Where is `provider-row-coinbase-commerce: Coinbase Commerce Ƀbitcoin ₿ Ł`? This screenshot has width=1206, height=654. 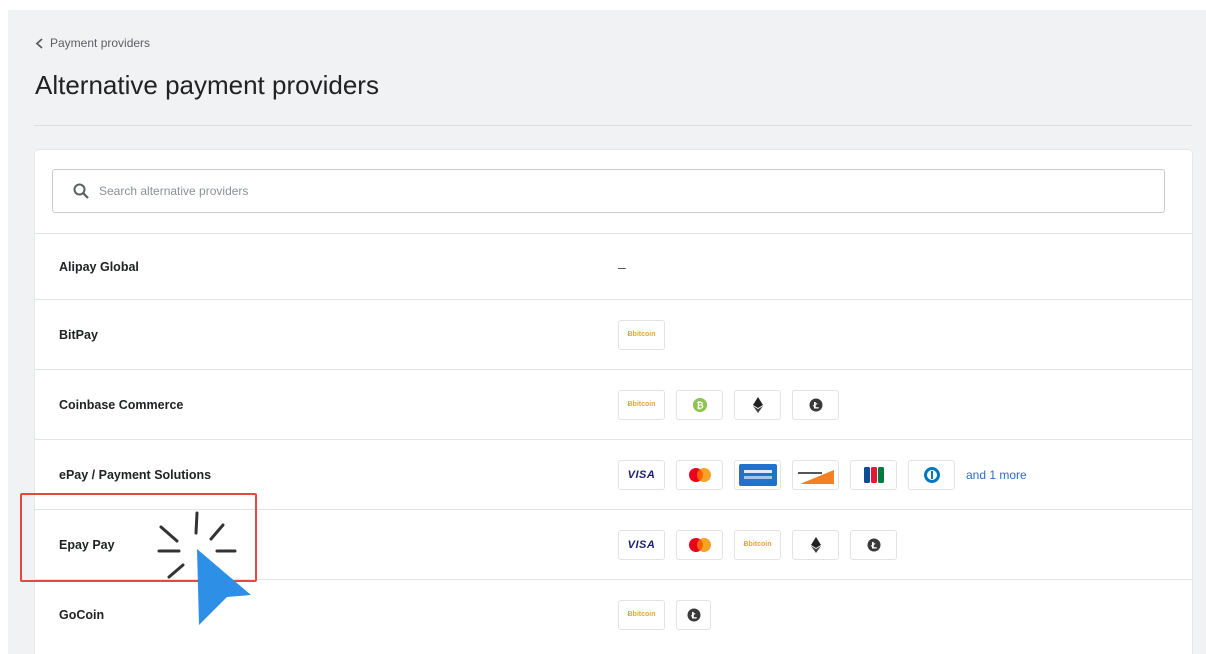
provider-row-coinbase-commerce: Coinbase Commerce Ƀbitcoin ₿ Ł is located at coordinates (613, 404).